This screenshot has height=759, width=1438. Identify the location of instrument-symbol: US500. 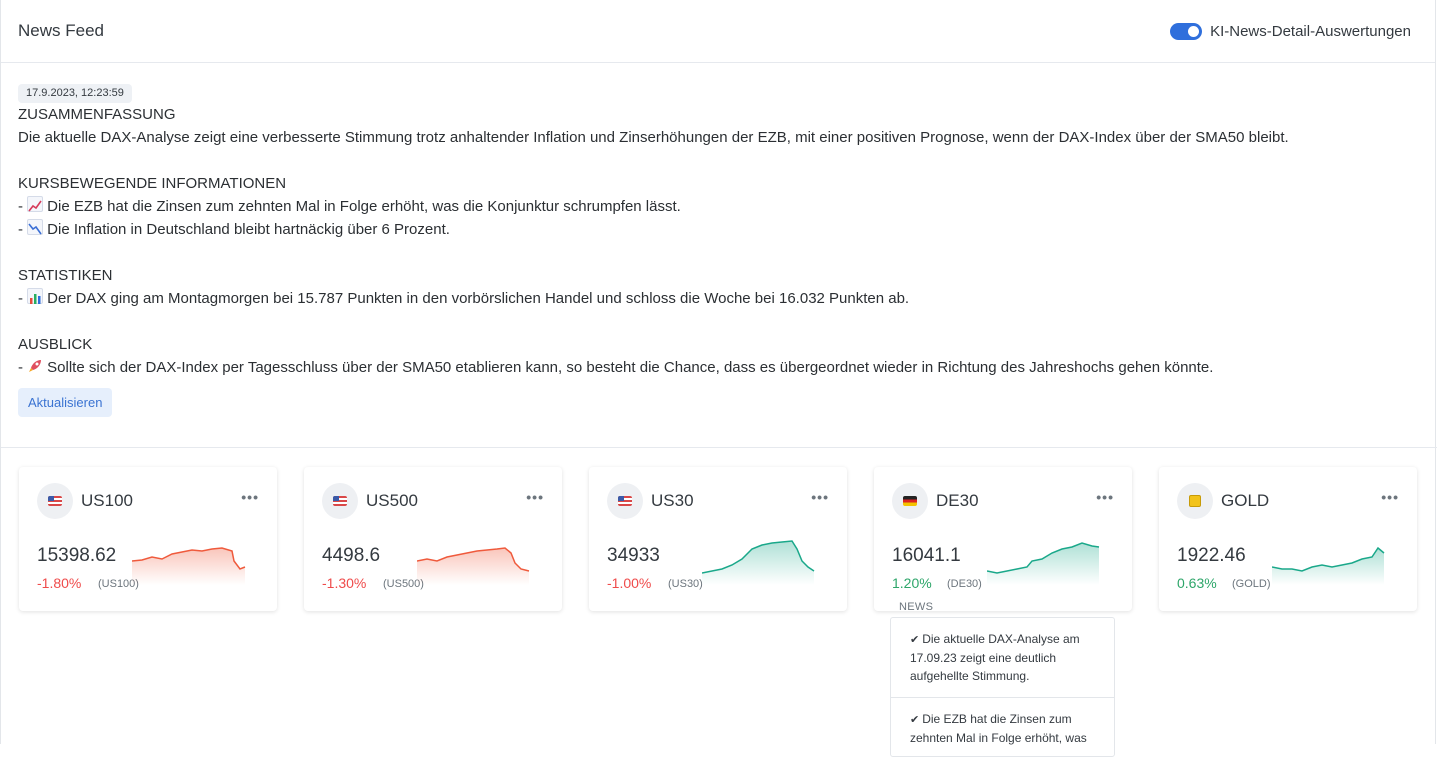
(392, 500).